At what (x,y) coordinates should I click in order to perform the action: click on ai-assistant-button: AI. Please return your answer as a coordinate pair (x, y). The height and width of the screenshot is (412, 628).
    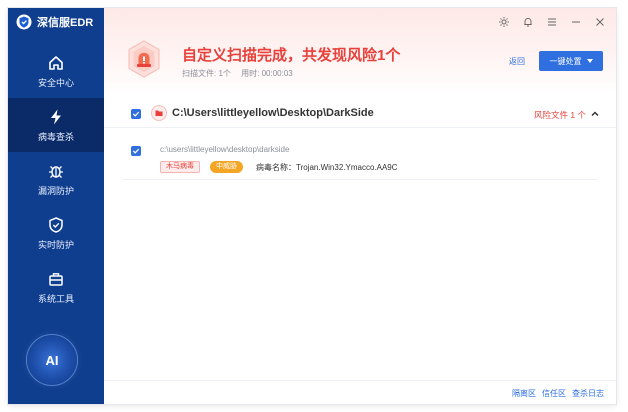
    Looking at the image, I should click on (52, 360).